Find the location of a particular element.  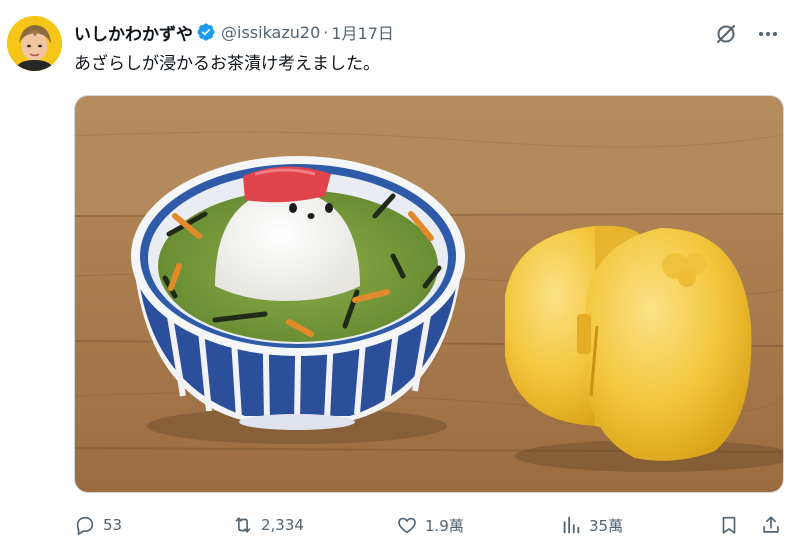

handle: @issikazu20 is located at coordinates (270, 32).